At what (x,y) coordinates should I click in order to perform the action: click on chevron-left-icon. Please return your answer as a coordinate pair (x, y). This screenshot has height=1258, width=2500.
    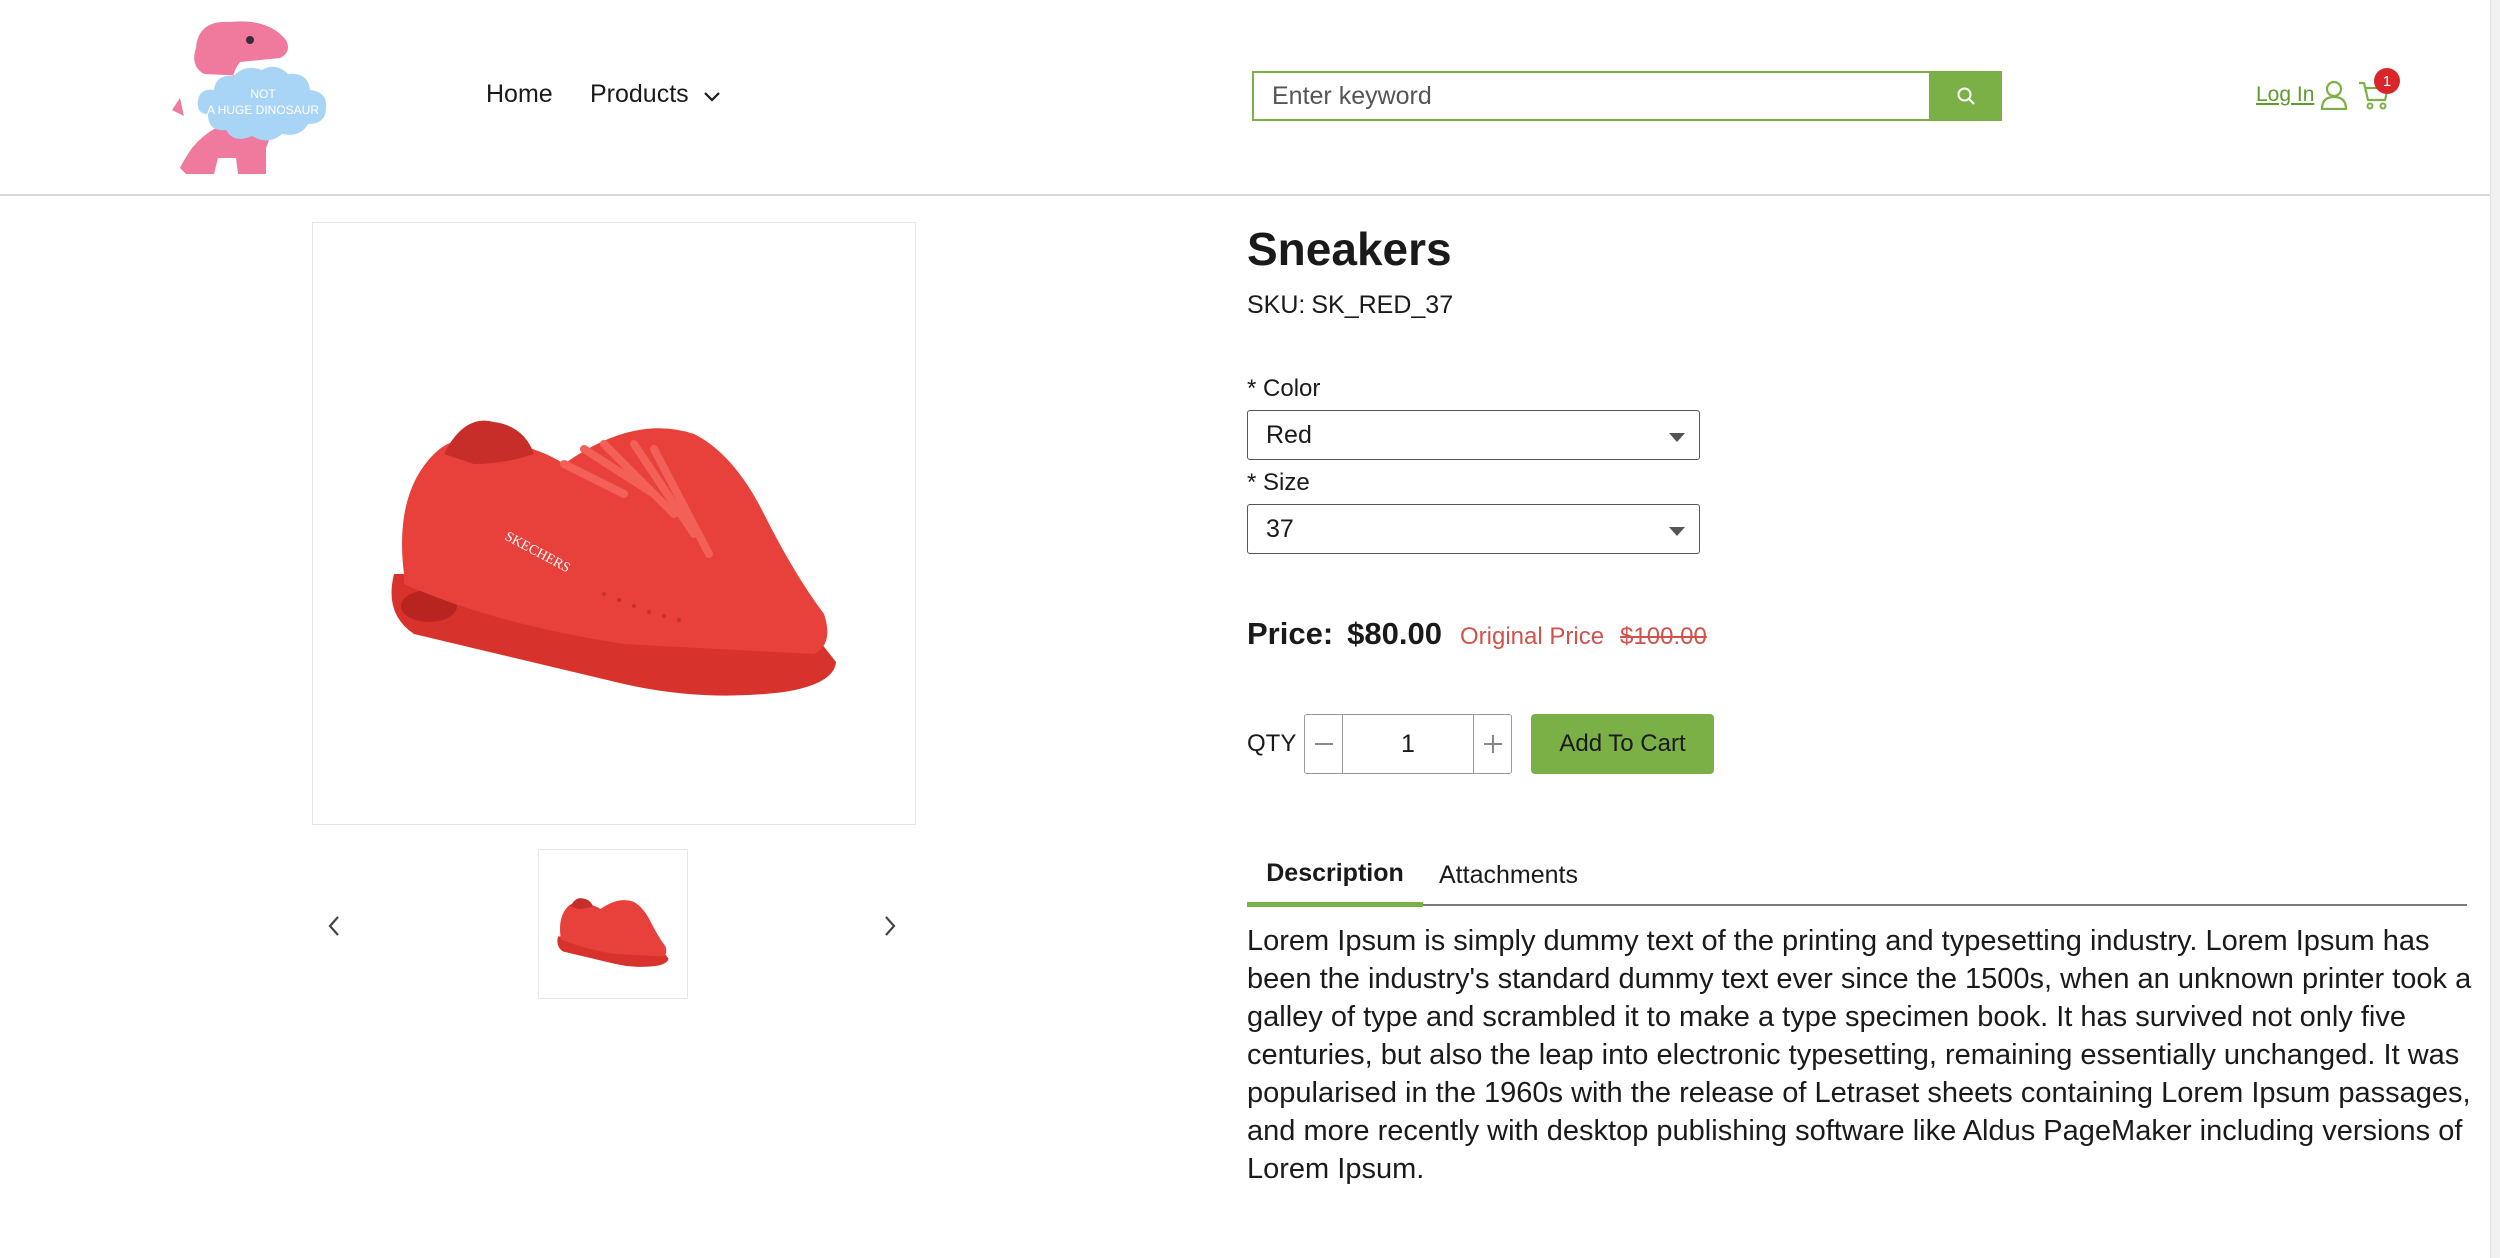
    Looking at the image, I should click on (333, 926).